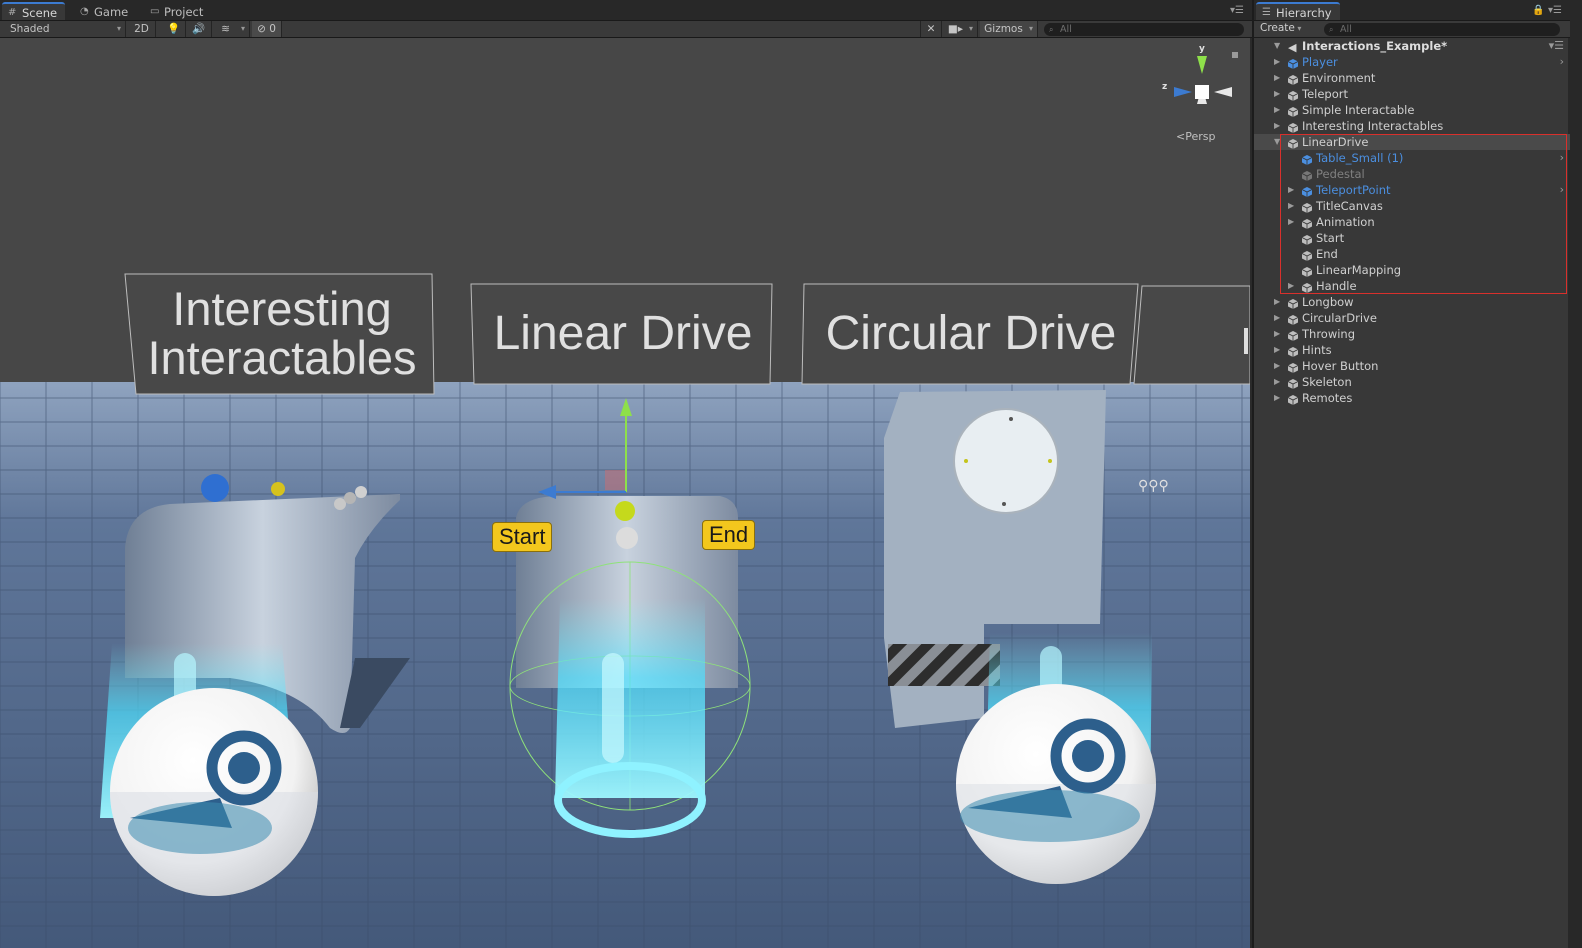 This screenshot has width=1582, height=948. Describe the element at coordinates (1325, 94) in the screenshot. I see `hierarchy-item-label: Teleport` at that location.